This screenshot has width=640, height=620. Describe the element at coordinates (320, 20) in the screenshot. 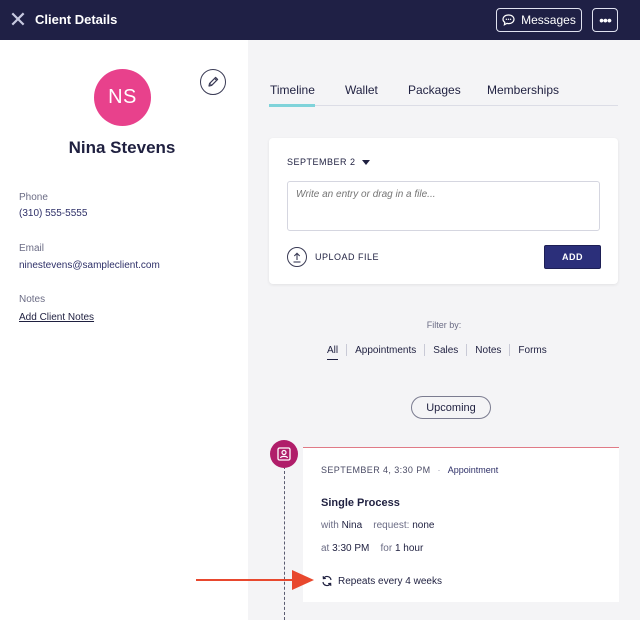

I see `app-header: ✕ Client Details Messages •••` at that location.